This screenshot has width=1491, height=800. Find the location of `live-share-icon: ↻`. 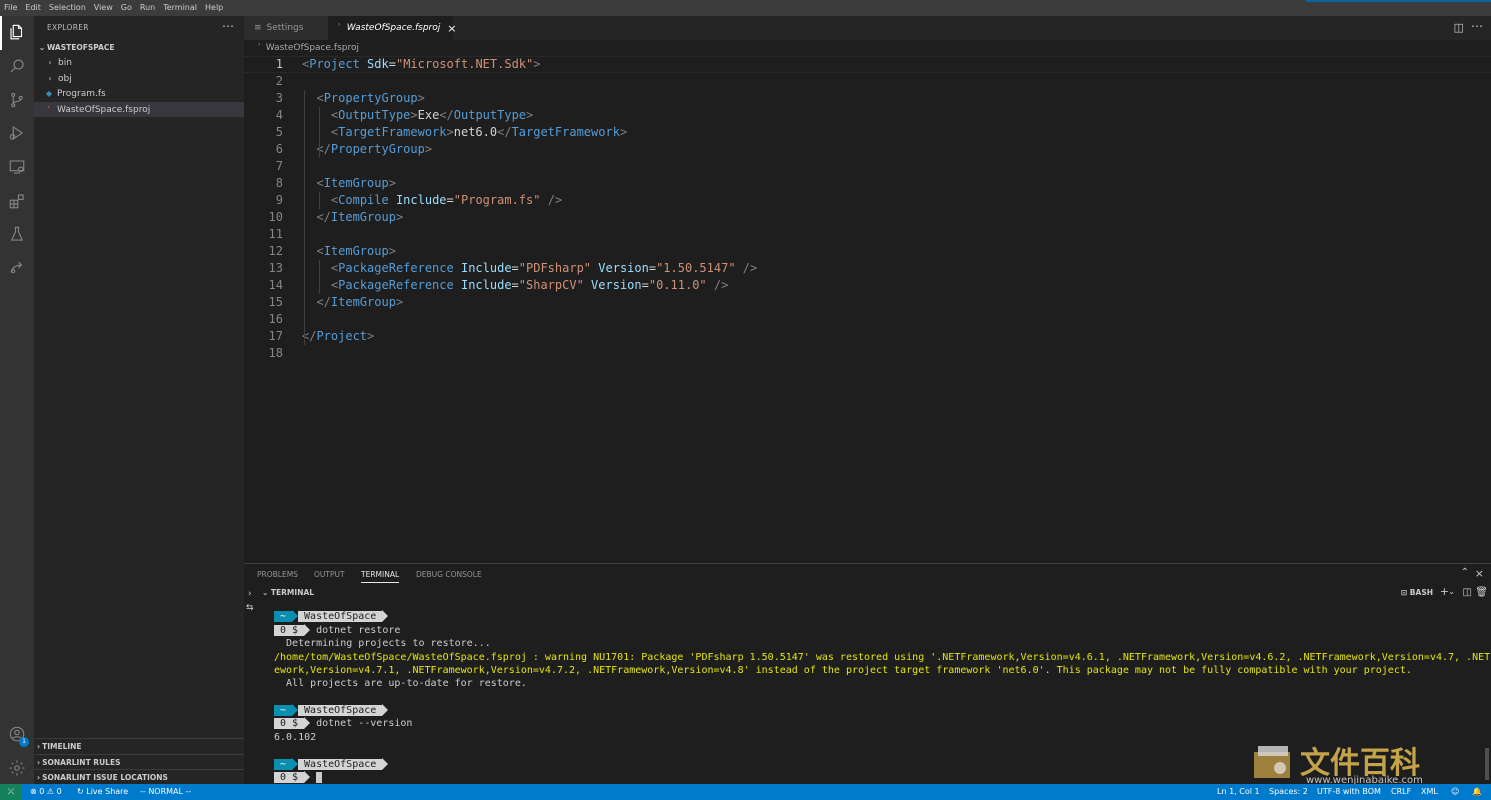

live-share-icon: ↻ is located at coordinates (80, 791).